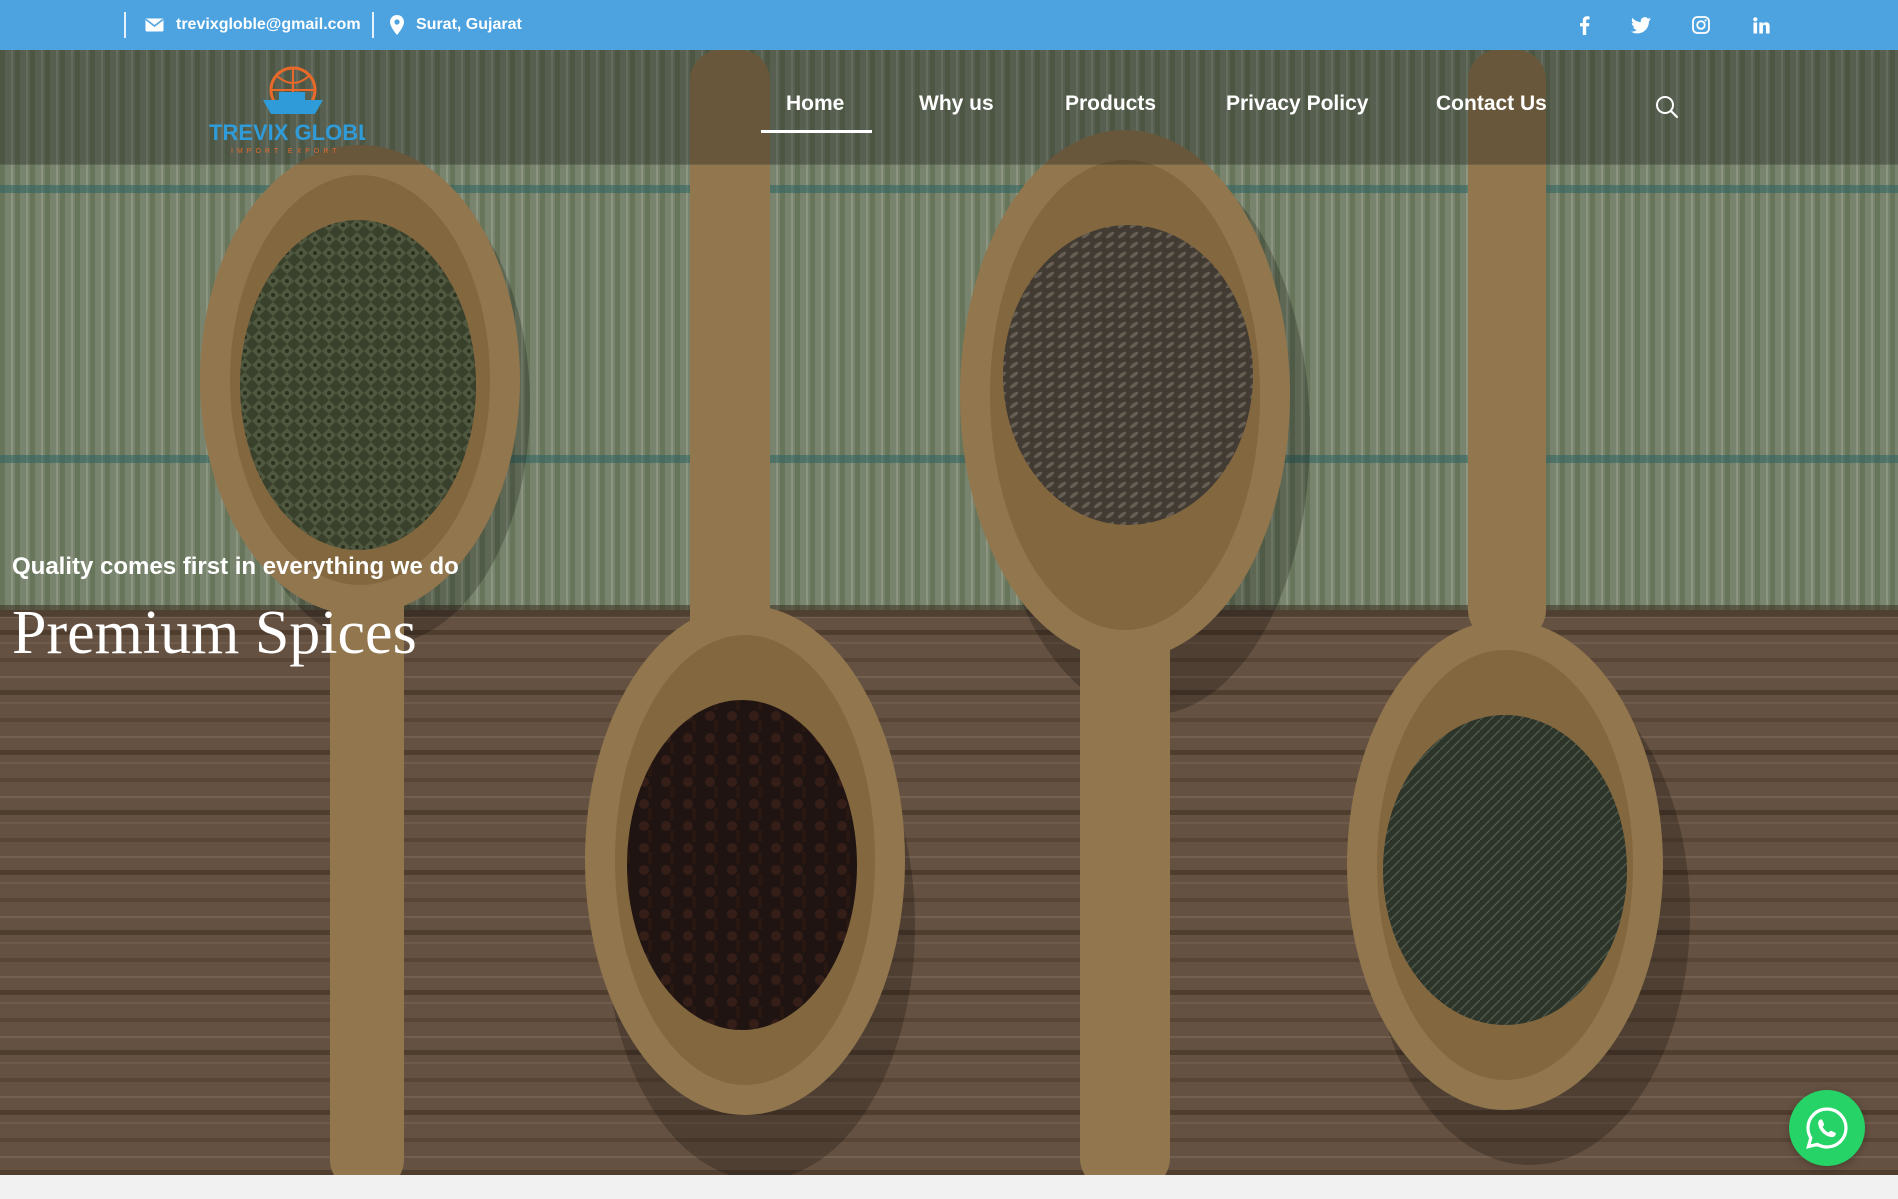 The width and height of the screenshot is (1898, 1199). I want to click on whatsapp-icon, so click(1827, 1128).